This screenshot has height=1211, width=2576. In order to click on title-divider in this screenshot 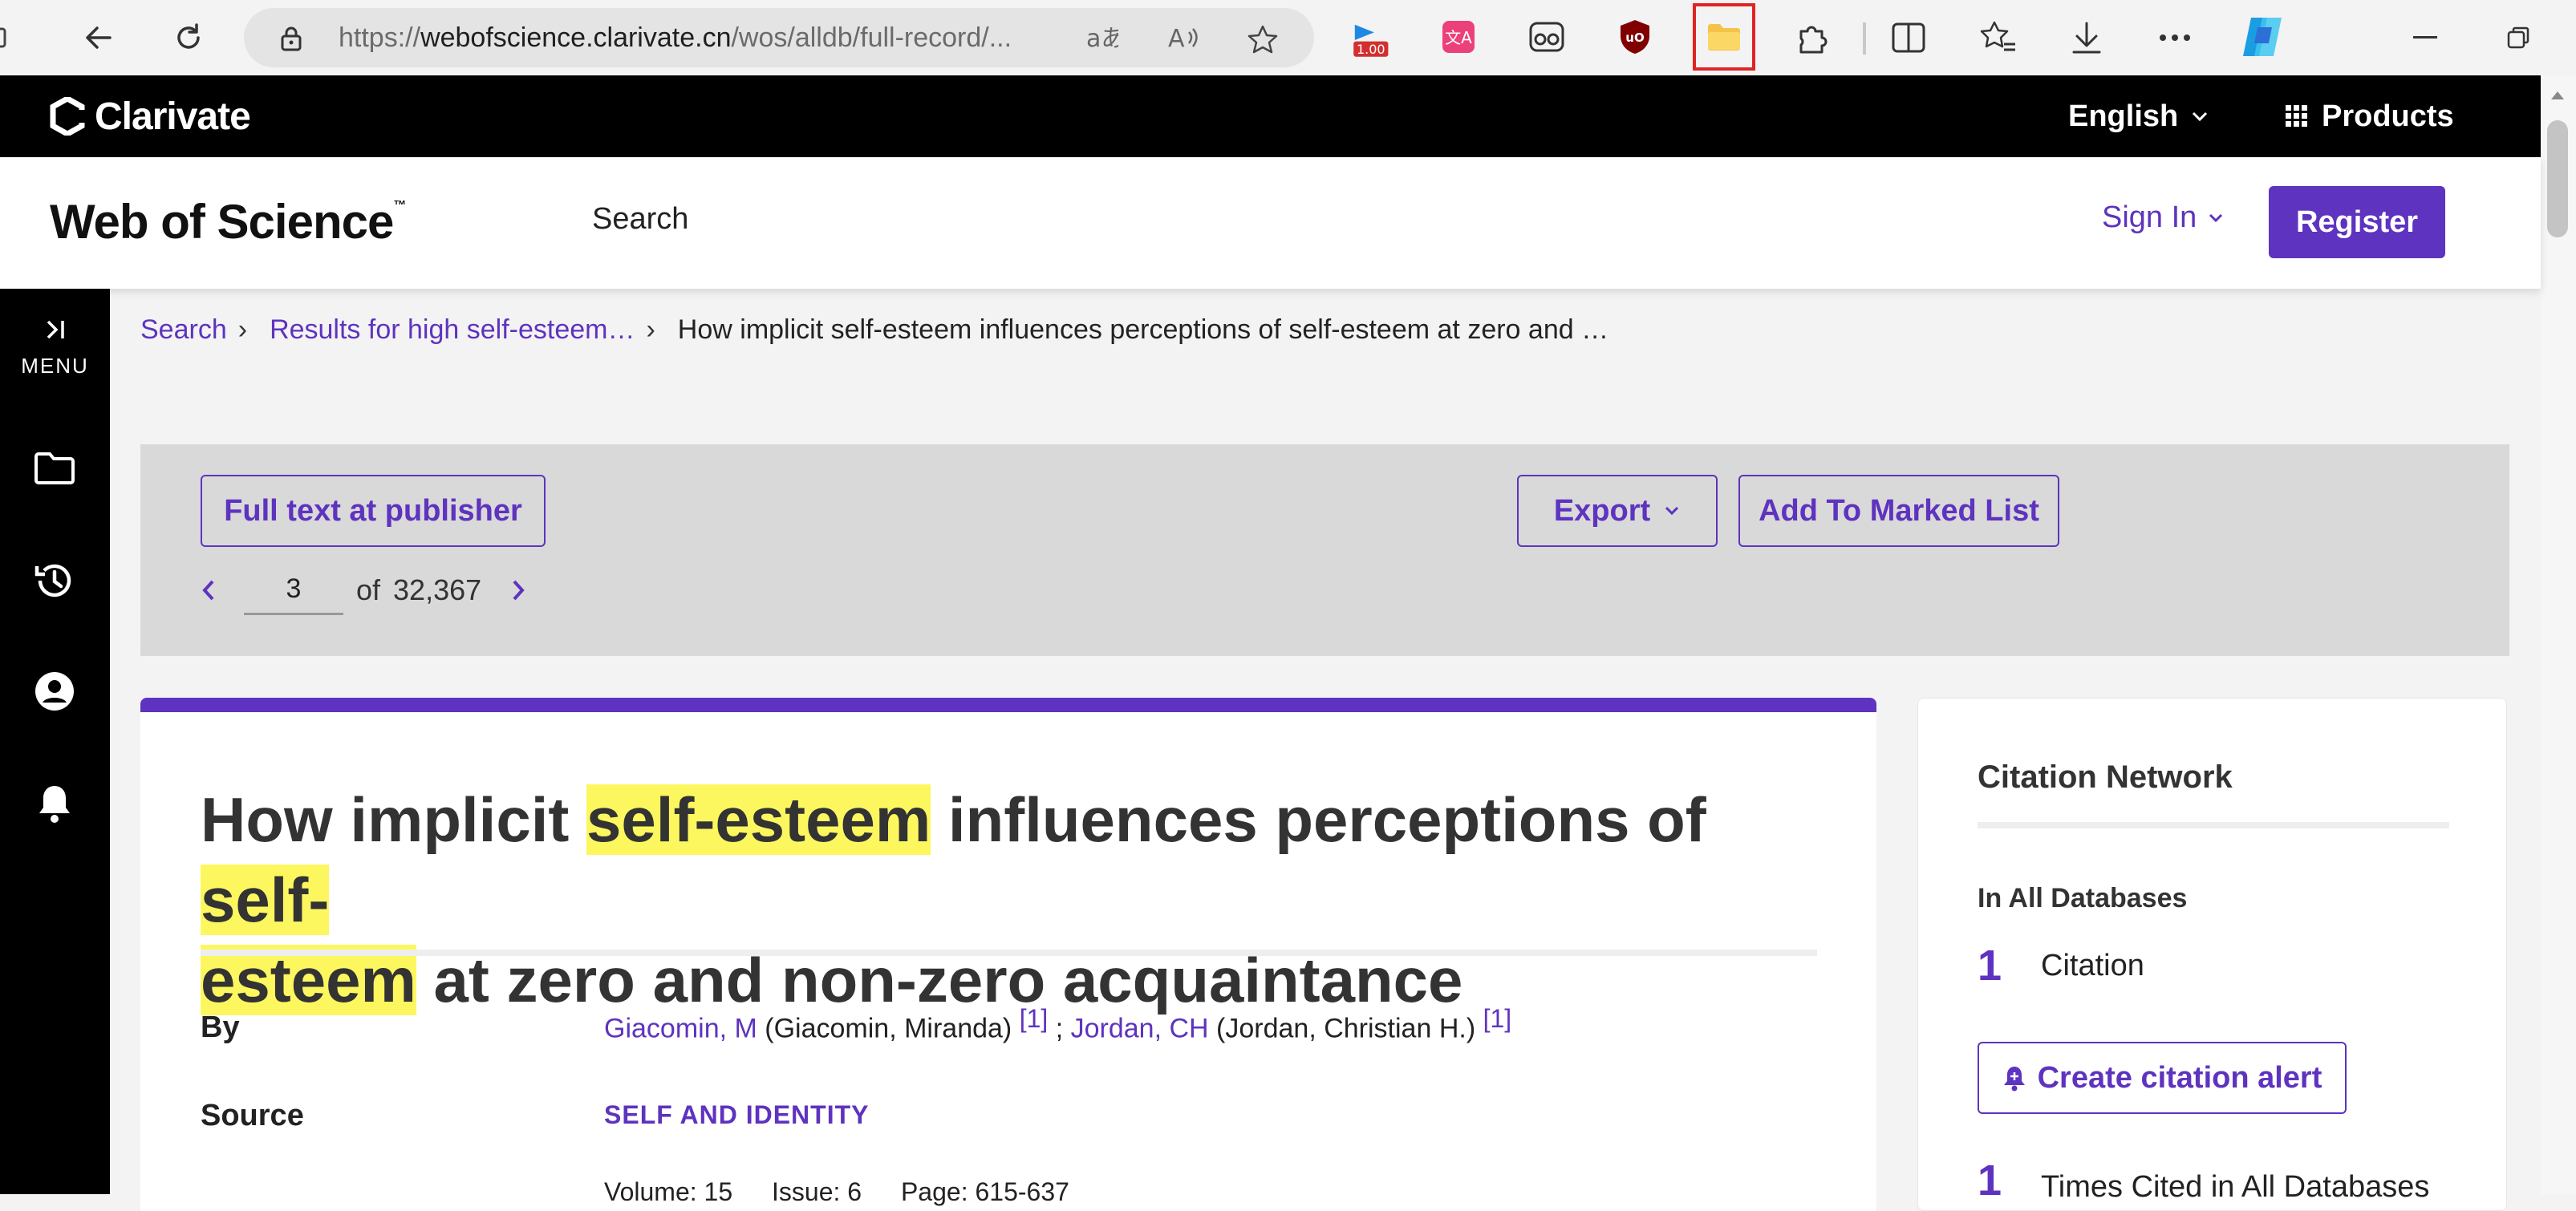, I will do `click(1009, 953)`.